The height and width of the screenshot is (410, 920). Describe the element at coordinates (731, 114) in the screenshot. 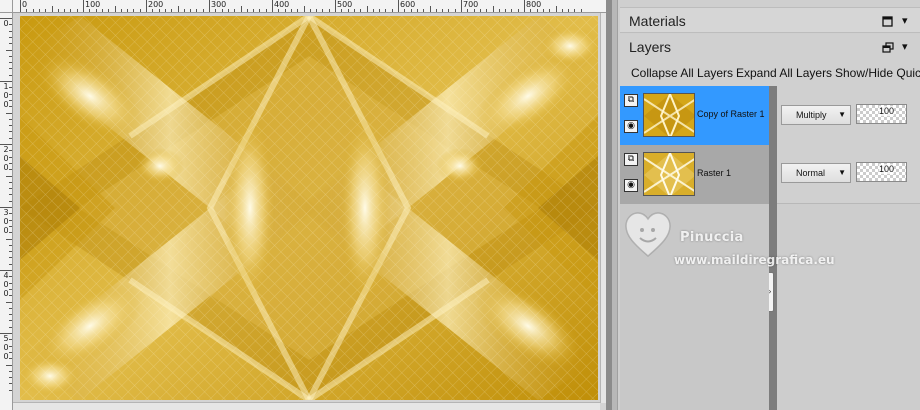

I see `layer-name: Copy of Raster 1` at that location.